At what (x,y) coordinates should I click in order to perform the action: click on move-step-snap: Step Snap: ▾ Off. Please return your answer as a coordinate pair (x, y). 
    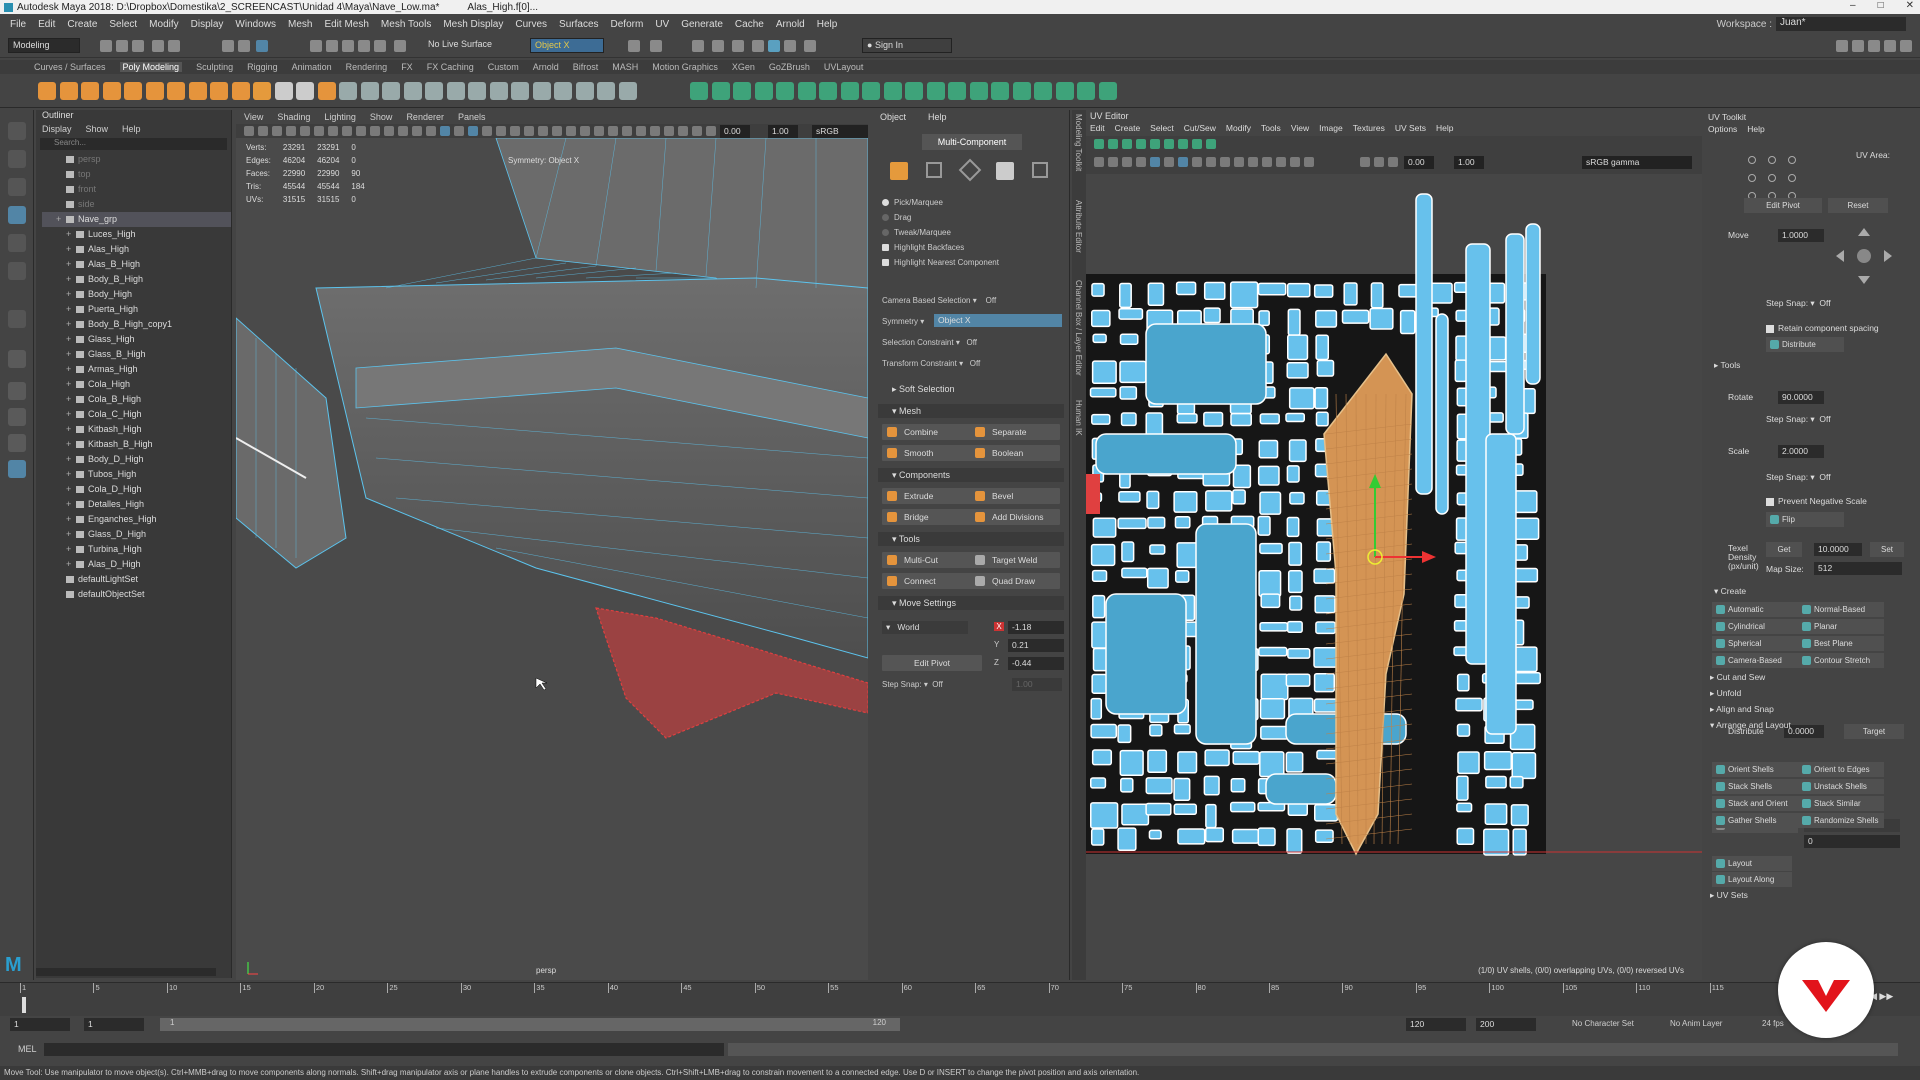
    Looking at the image, I should click on (1798, 303).